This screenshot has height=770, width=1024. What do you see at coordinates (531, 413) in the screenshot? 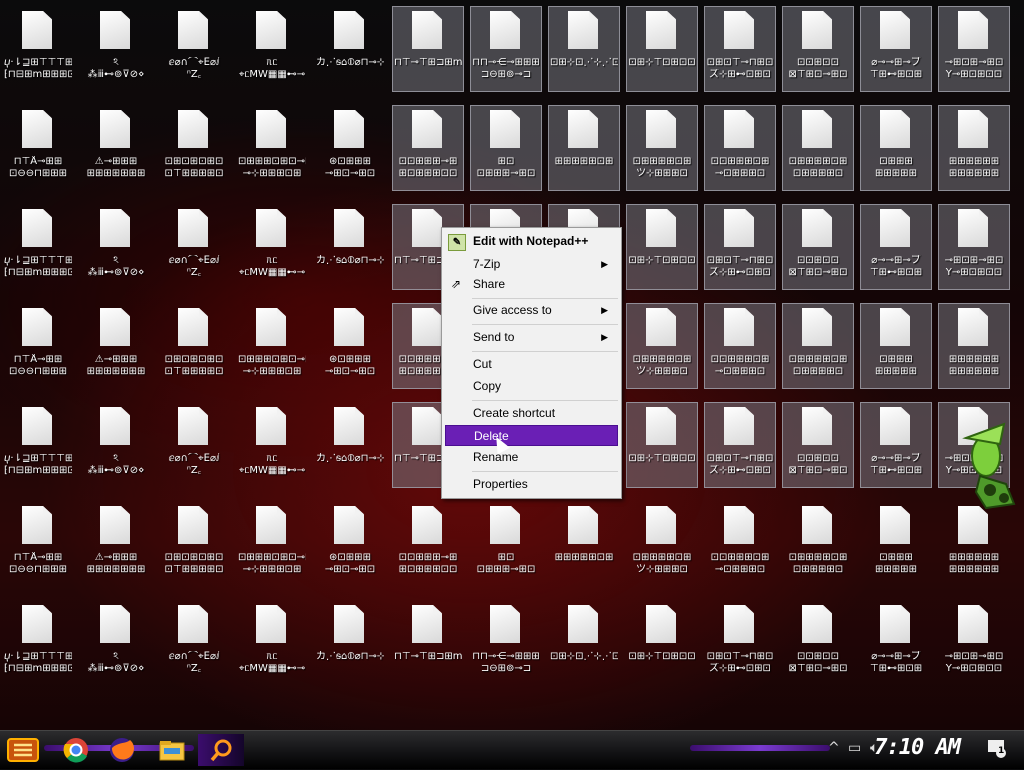
I see `menu-item-create-shortcut: Create shortcut` at bounding box center [531, 413].